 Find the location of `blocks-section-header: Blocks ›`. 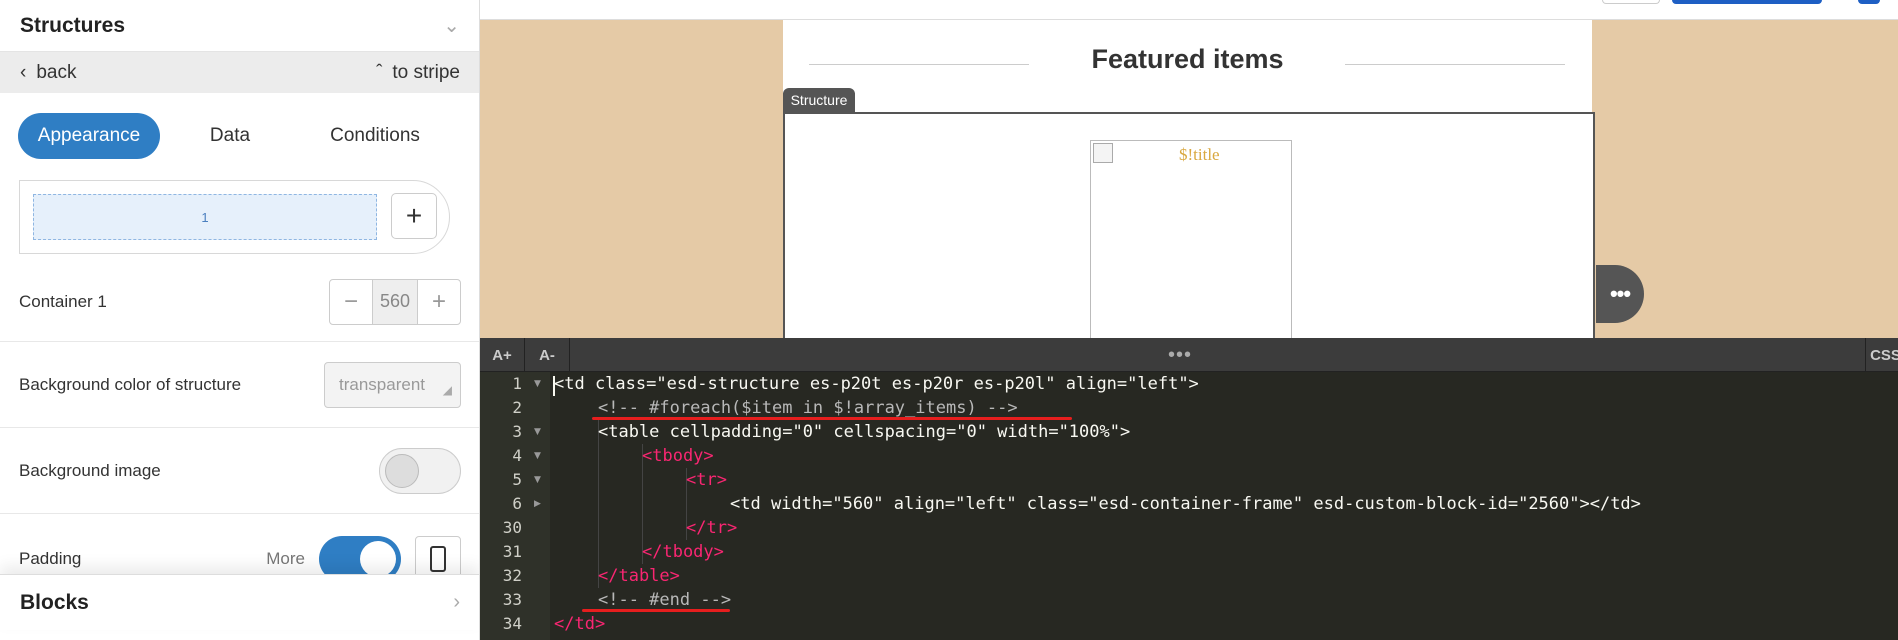

blocks-section-header: Blocks › is located at coordinates (239, 602).